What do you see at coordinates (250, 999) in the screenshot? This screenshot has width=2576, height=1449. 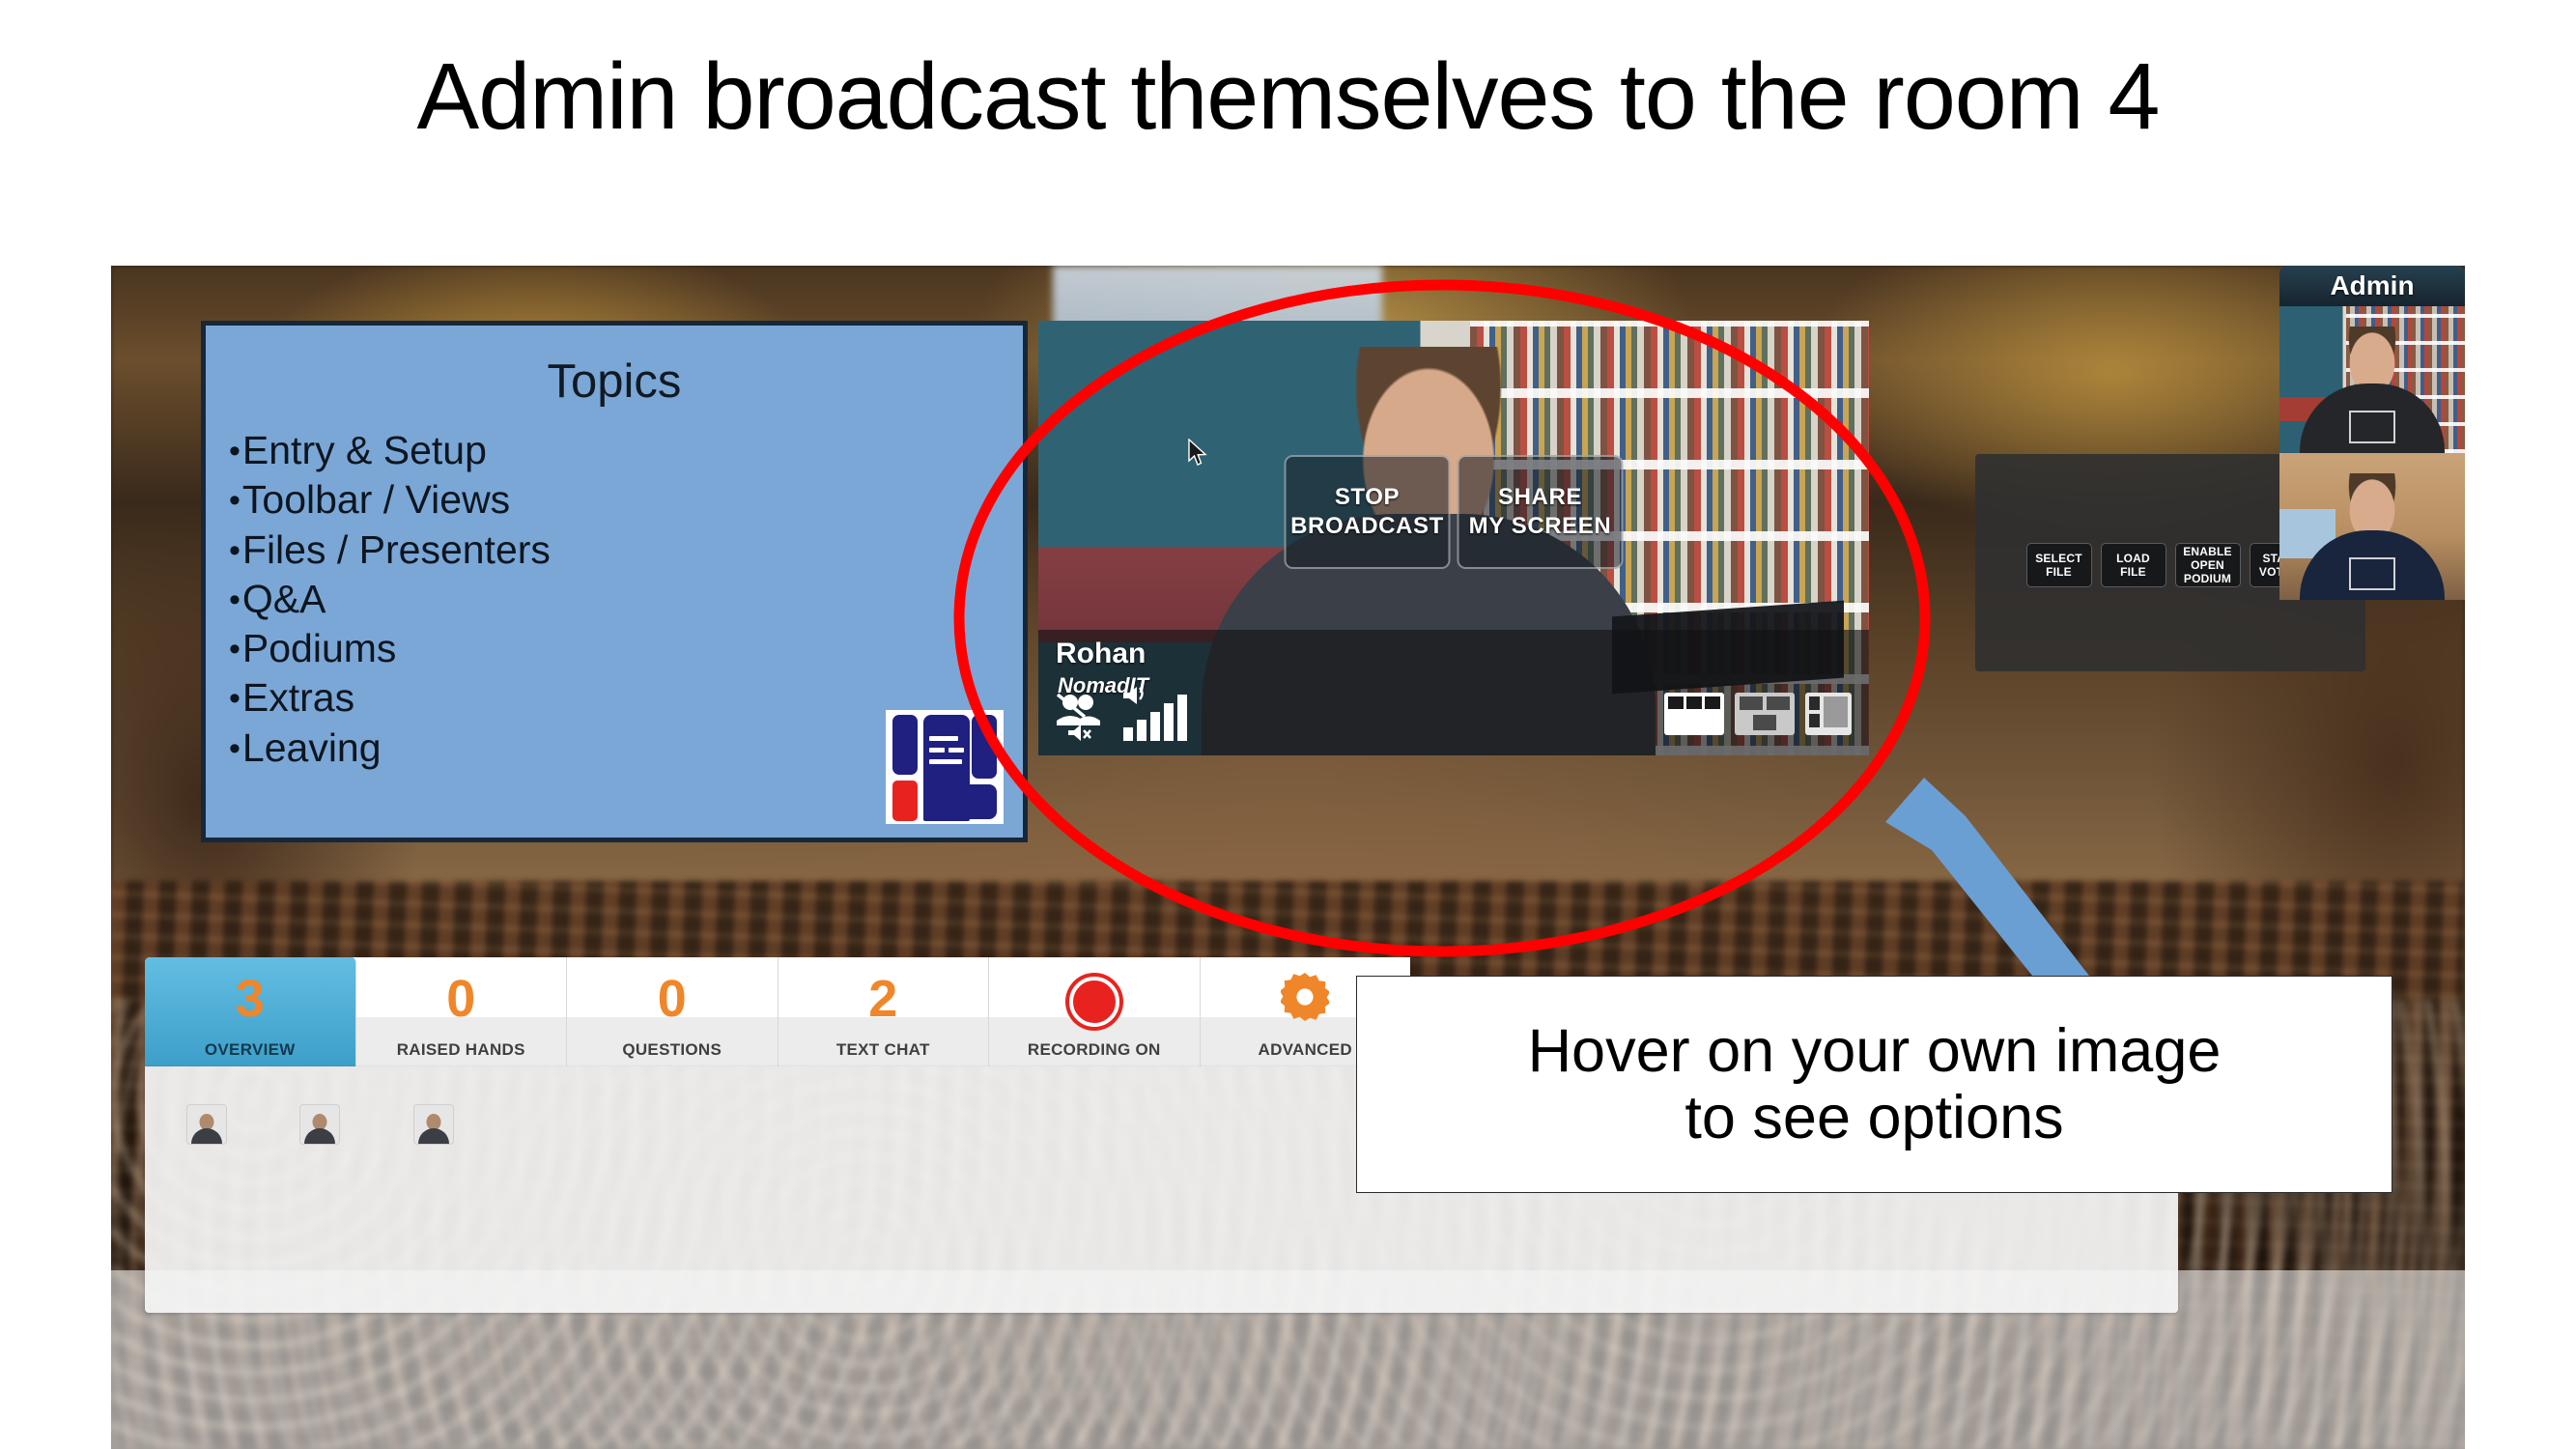 I see `overview-count: 3` at bounding box center [250, 999].